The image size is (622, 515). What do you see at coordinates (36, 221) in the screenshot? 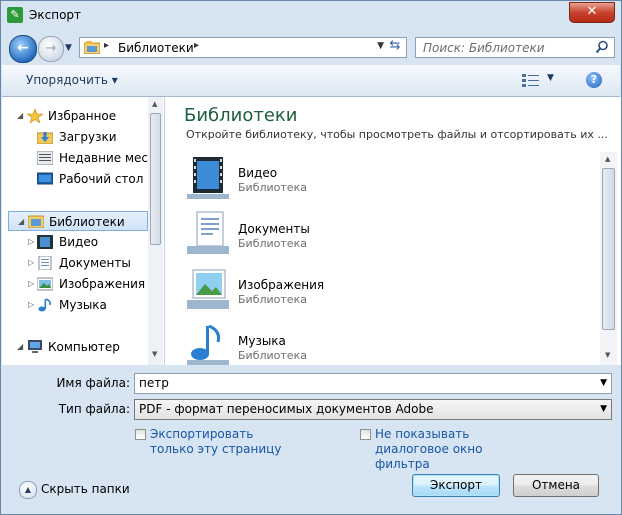
I see `libraries-icon` at bounding box center [36, 221].